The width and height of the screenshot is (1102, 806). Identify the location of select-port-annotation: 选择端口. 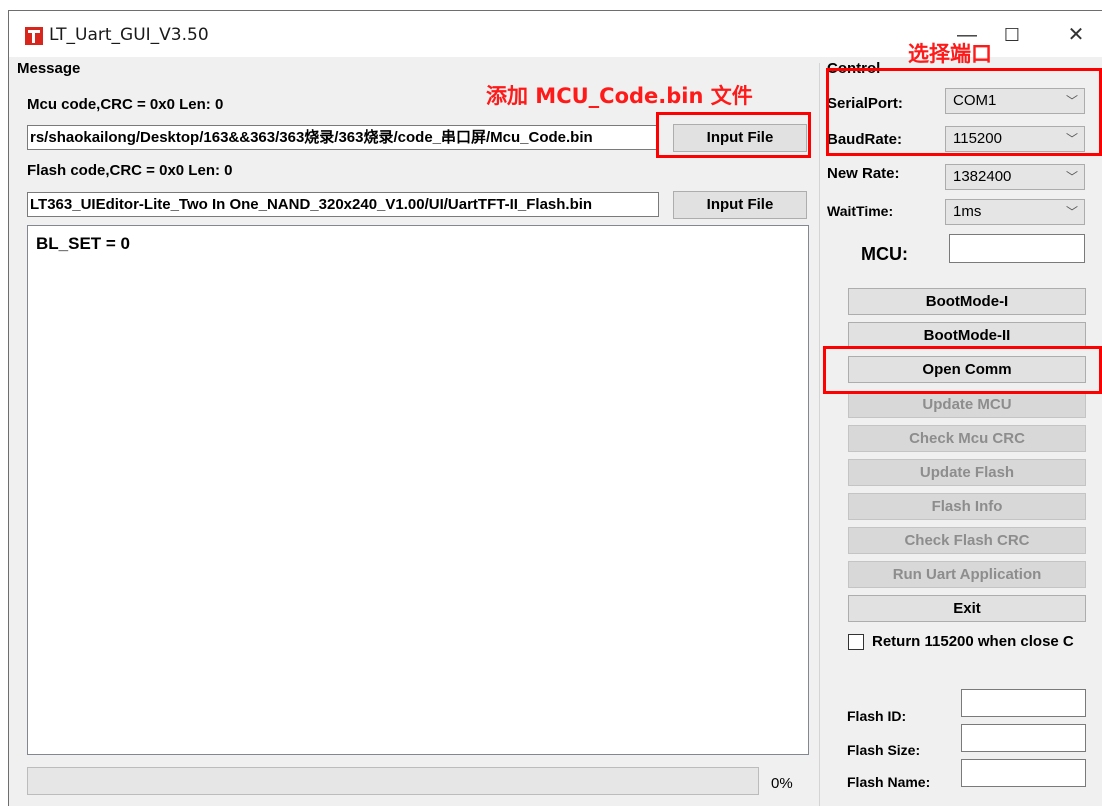
(950, 54).